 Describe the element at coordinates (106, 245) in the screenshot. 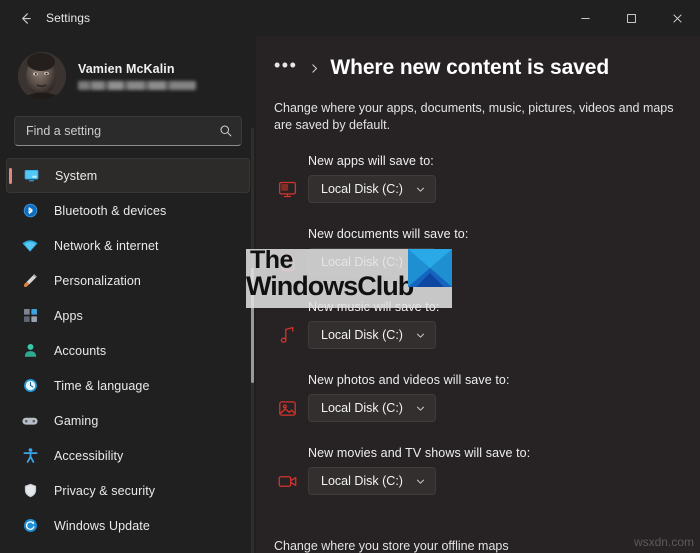

I see `sidebar-item-label: Network & internet` at that location.